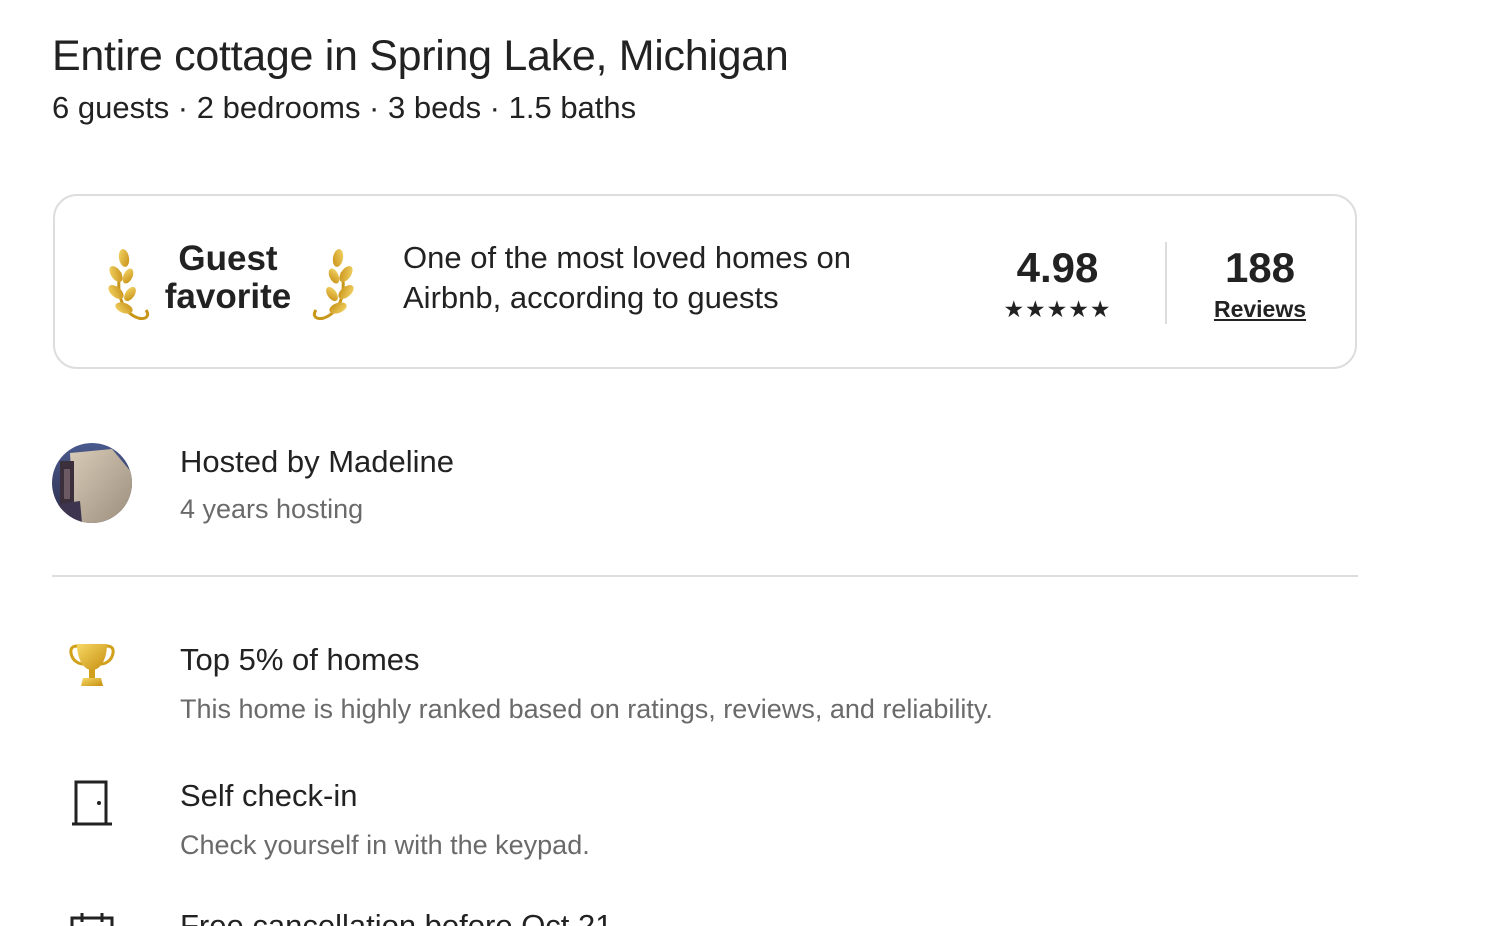 This screenshot has width=1508, height=926. Describe the element at coordinates (1260, 309) in the screenshot. I see `reviews-link: Reviews` at that location.